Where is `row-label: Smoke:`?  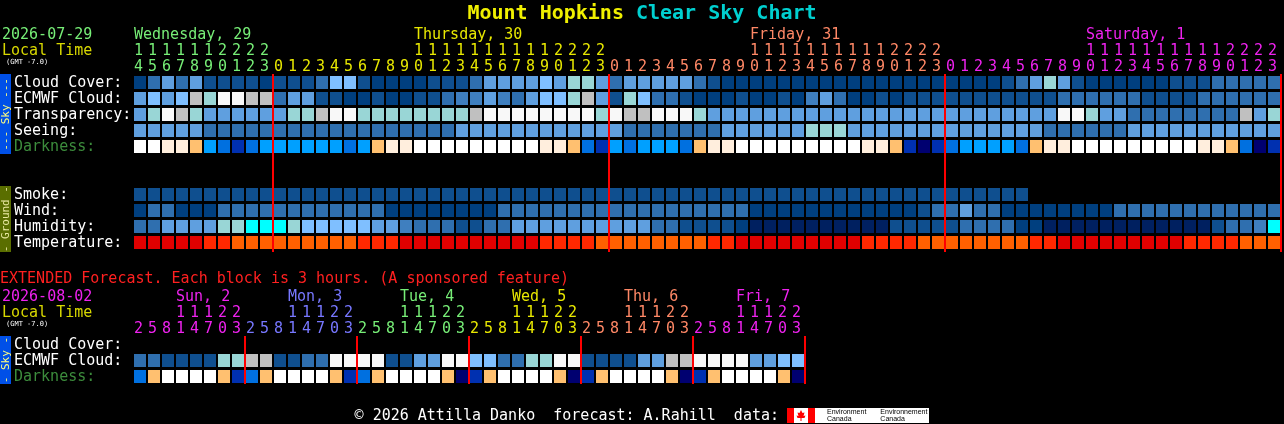
row-label: Smoke: is located at coordinates (41, 194).